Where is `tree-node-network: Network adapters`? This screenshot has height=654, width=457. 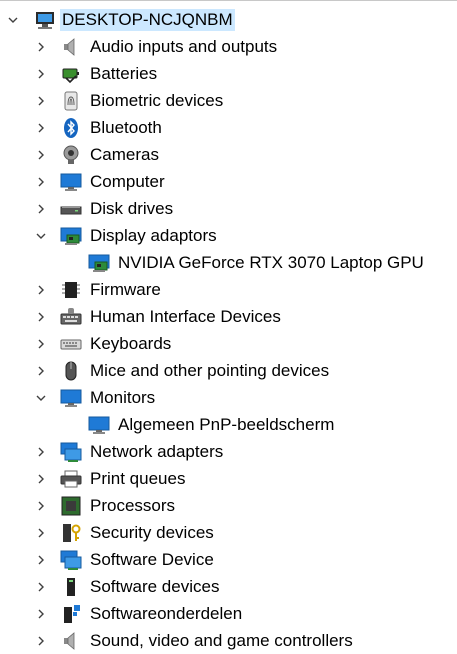
tree-node-network: Network adapters is located at coordinates (228, 451).